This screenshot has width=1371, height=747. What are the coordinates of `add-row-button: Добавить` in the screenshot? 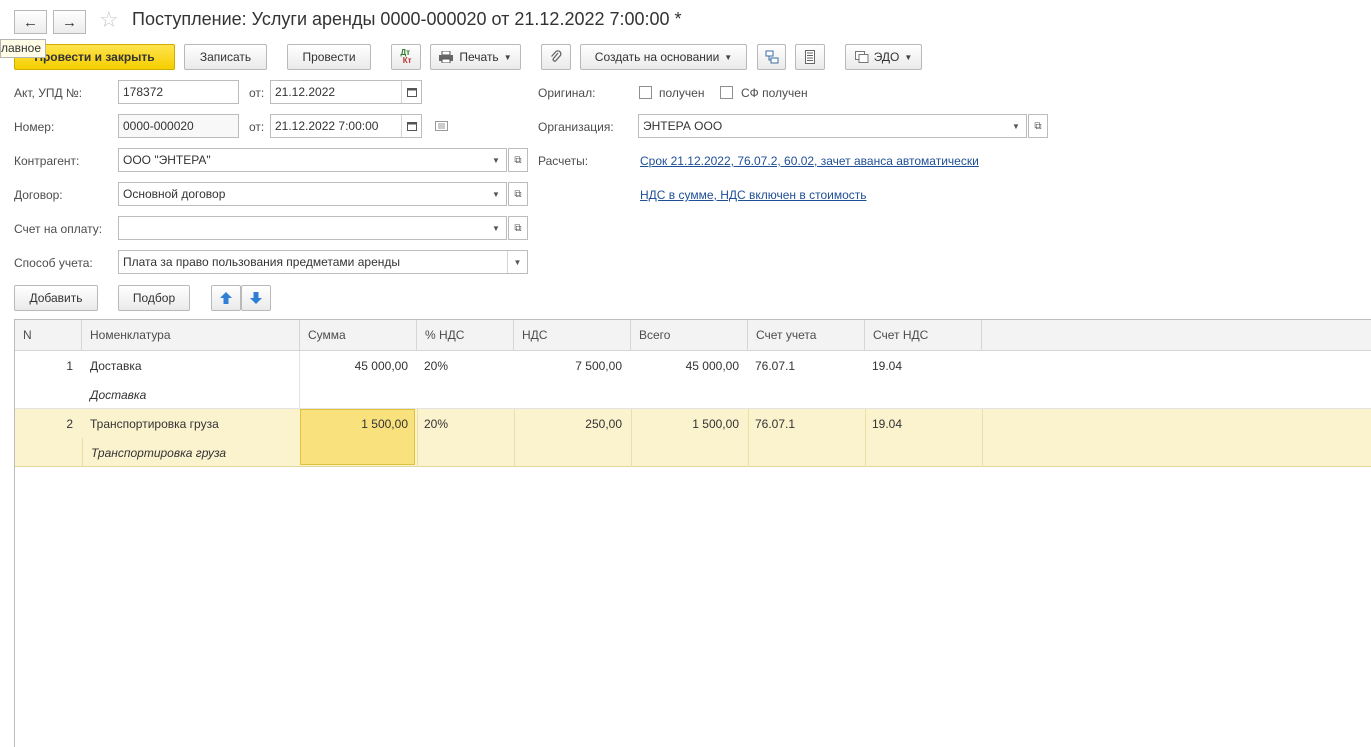 It's located at (56, 298).